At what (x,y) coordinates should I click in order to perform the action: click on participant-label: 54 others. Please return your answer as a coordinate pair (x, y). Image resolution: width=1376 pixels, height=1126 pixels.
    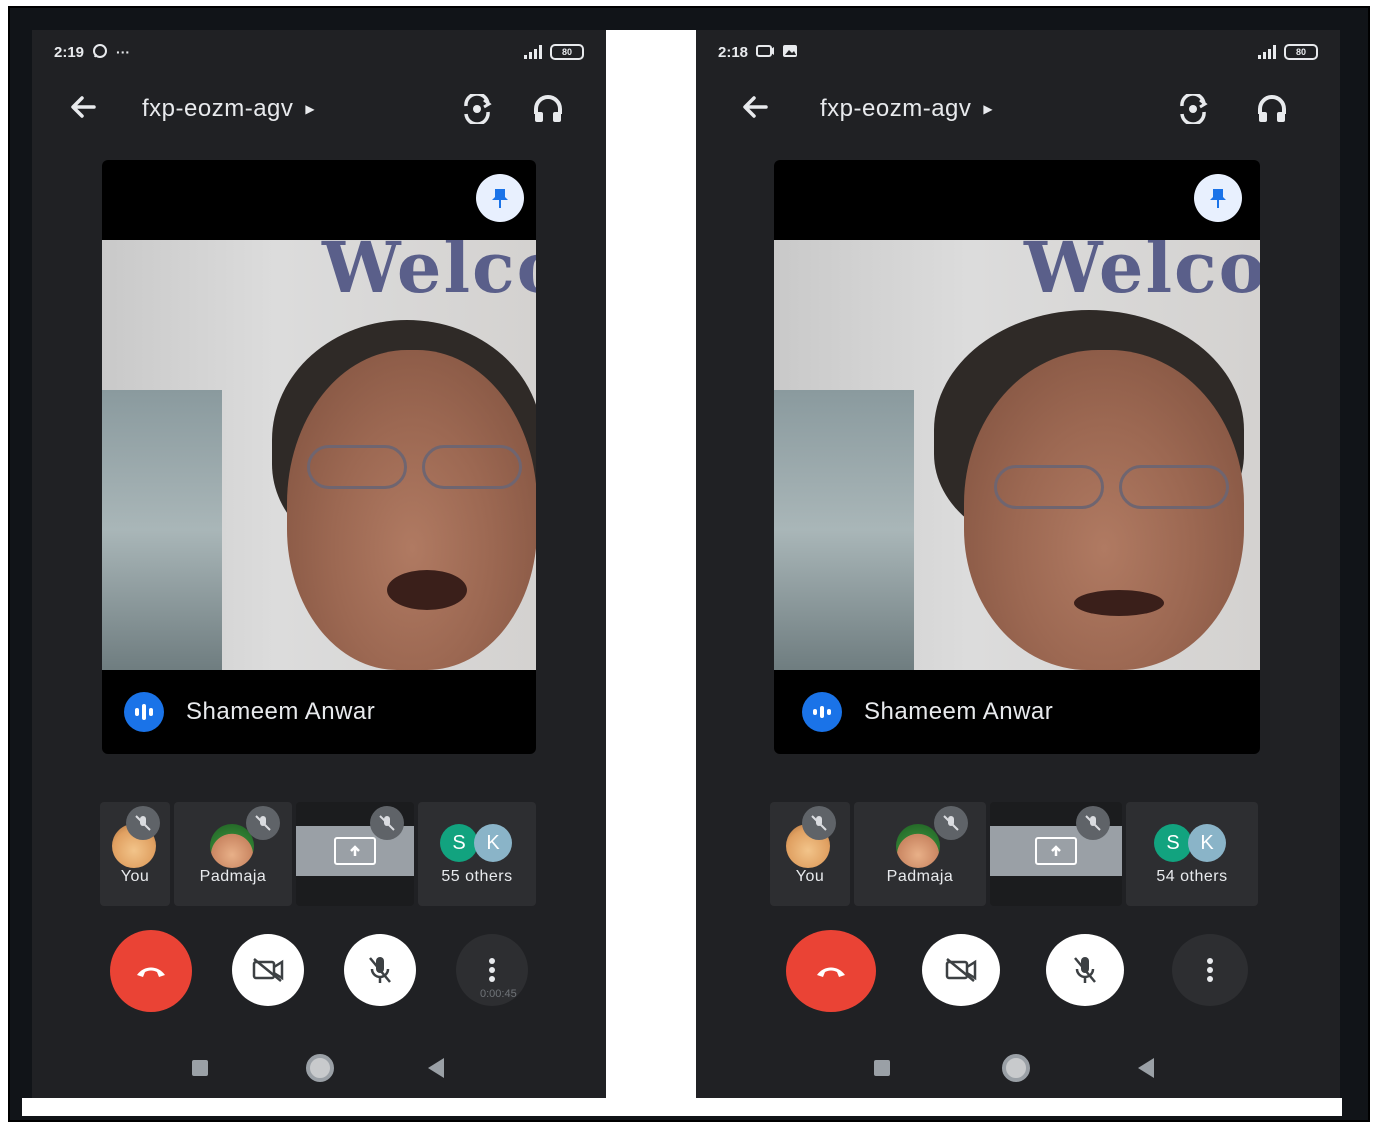
    Looking at the image, I should click on (1192, 876).